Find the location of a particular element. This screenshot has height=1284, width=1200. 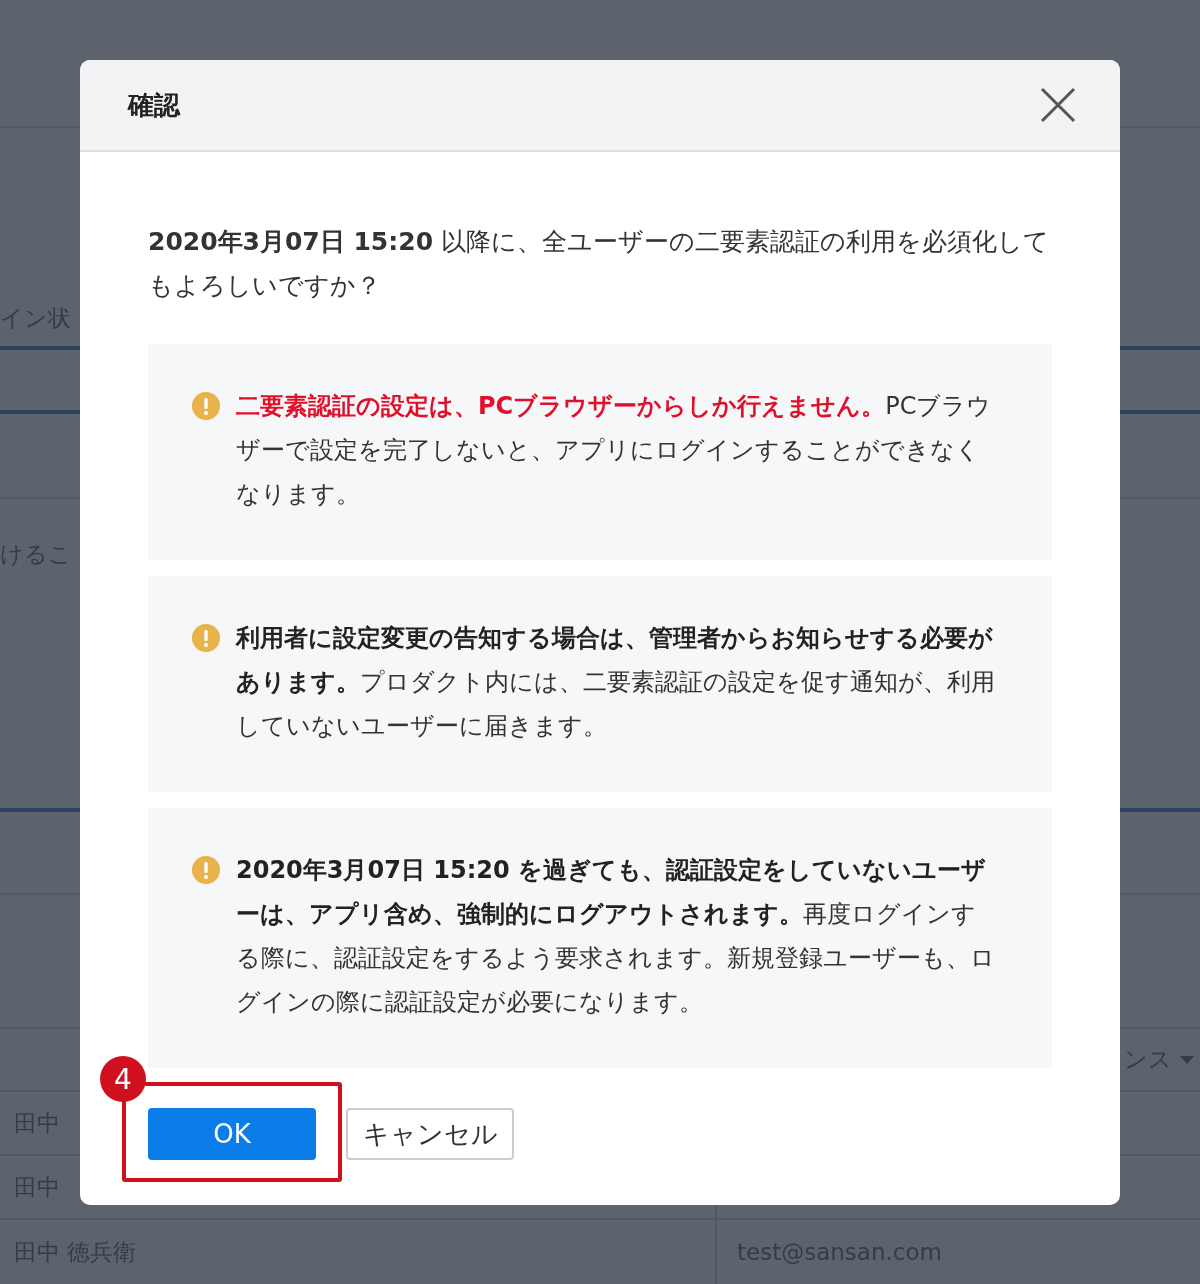

ok-button: OK is located at coordinates (232, 1134).